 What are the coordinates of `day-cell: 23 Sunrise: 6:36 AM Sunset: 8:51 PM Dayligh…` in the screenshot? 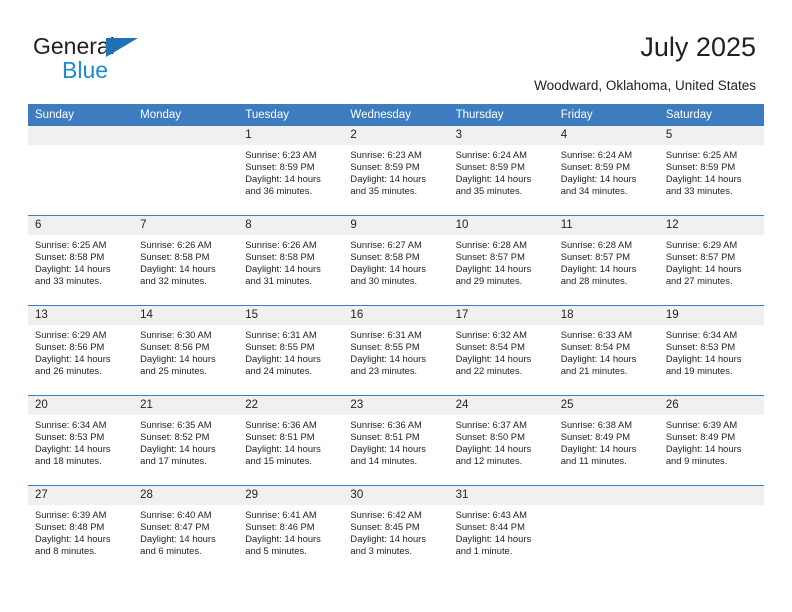 It's located at (396, 440).